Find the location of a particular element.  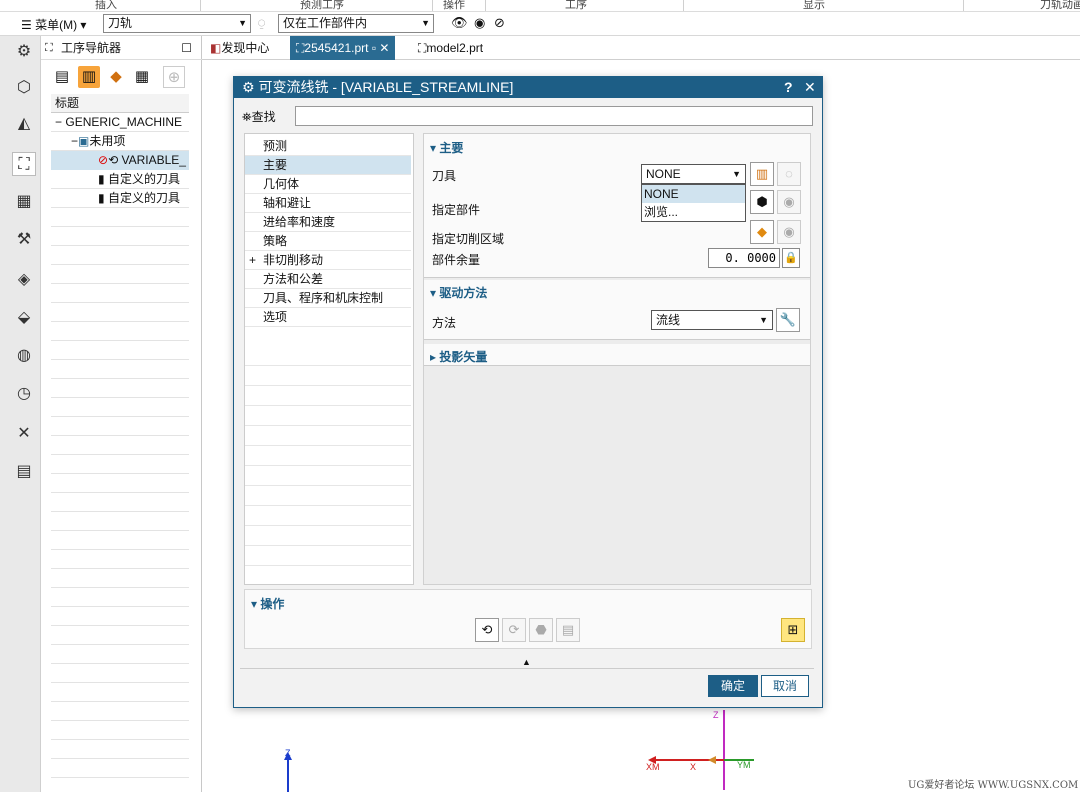

create-group-icon: ⊕ is located at coordinates (174, 77).